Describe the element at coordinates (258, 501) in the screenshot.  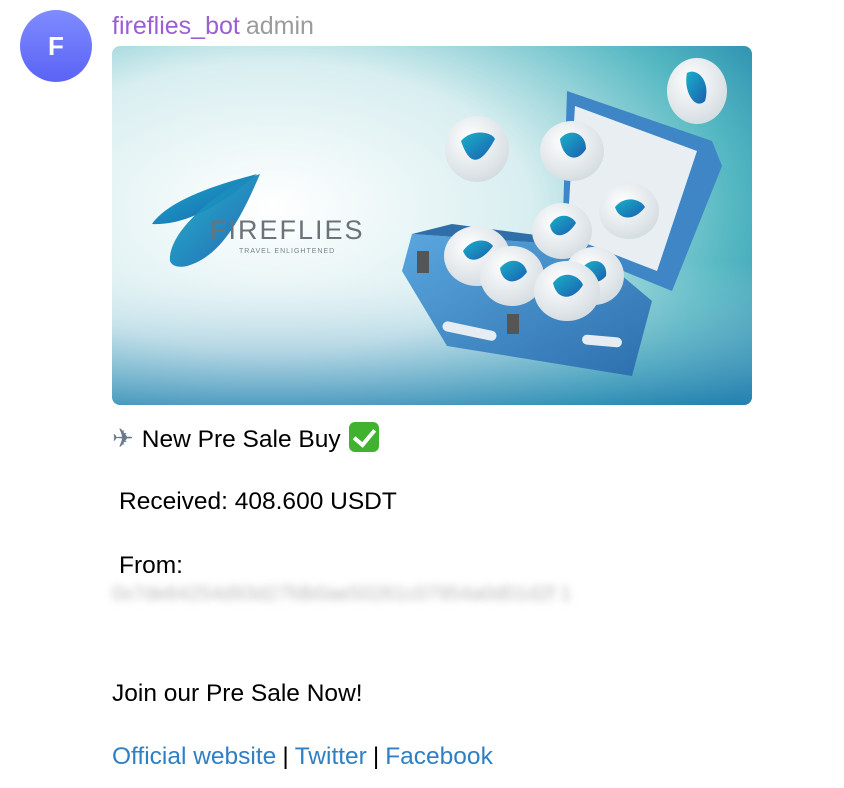
I see `received-line: Received: 408.600 USDT` at that location.